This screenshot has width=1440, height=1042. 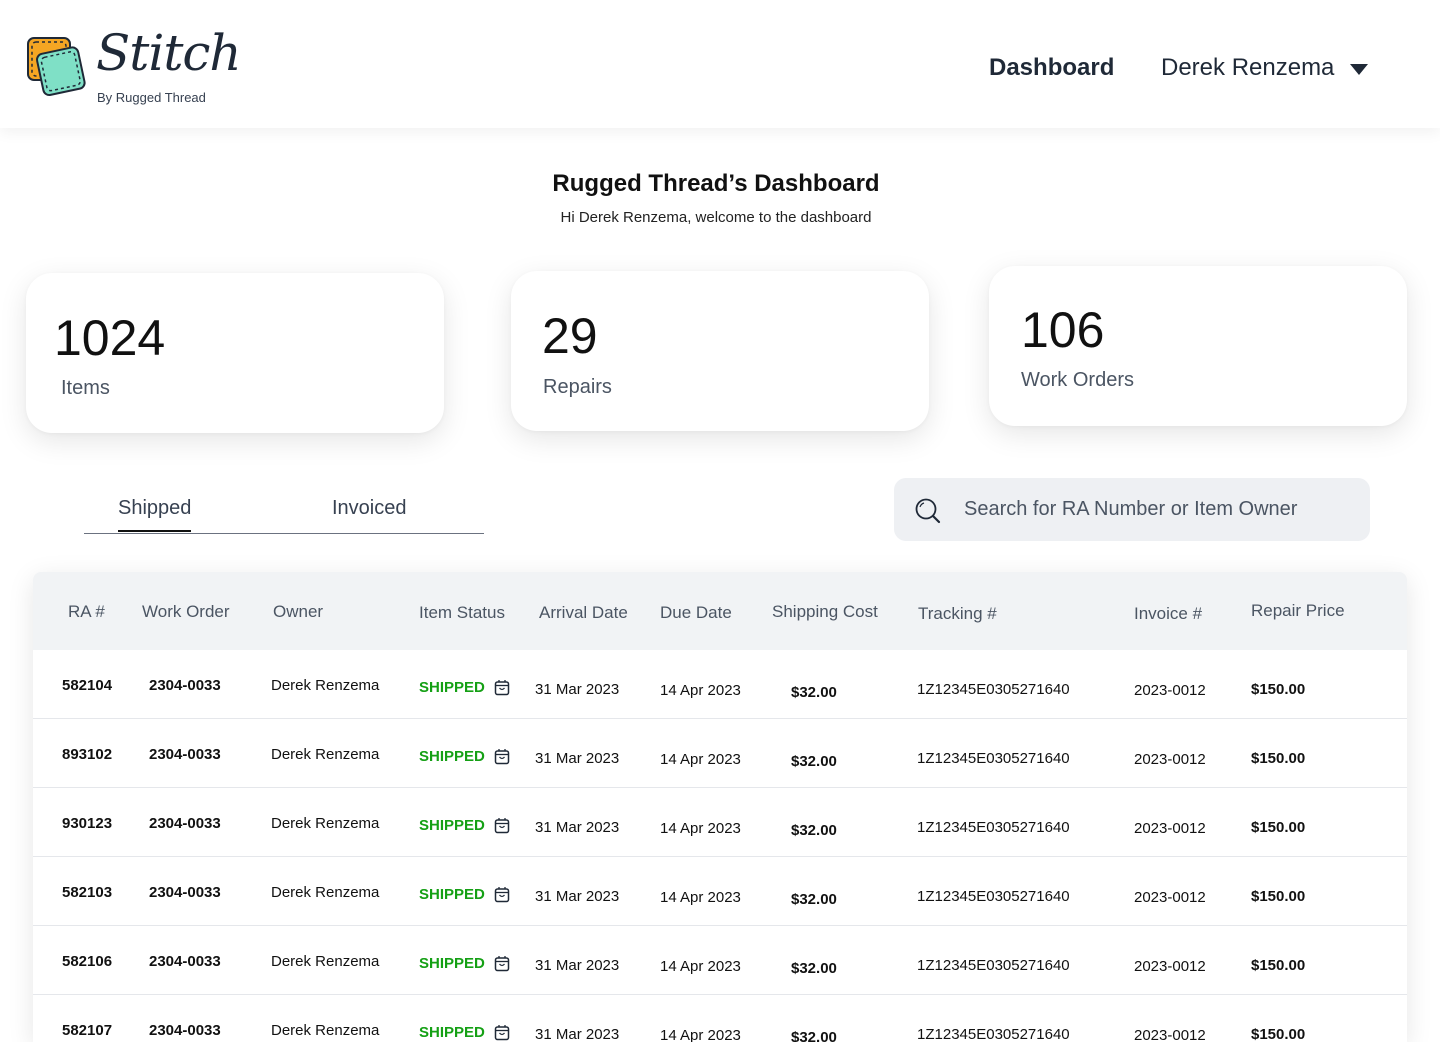 I want to click on stat-label: Work Orders, so click(x=1077, y=380).